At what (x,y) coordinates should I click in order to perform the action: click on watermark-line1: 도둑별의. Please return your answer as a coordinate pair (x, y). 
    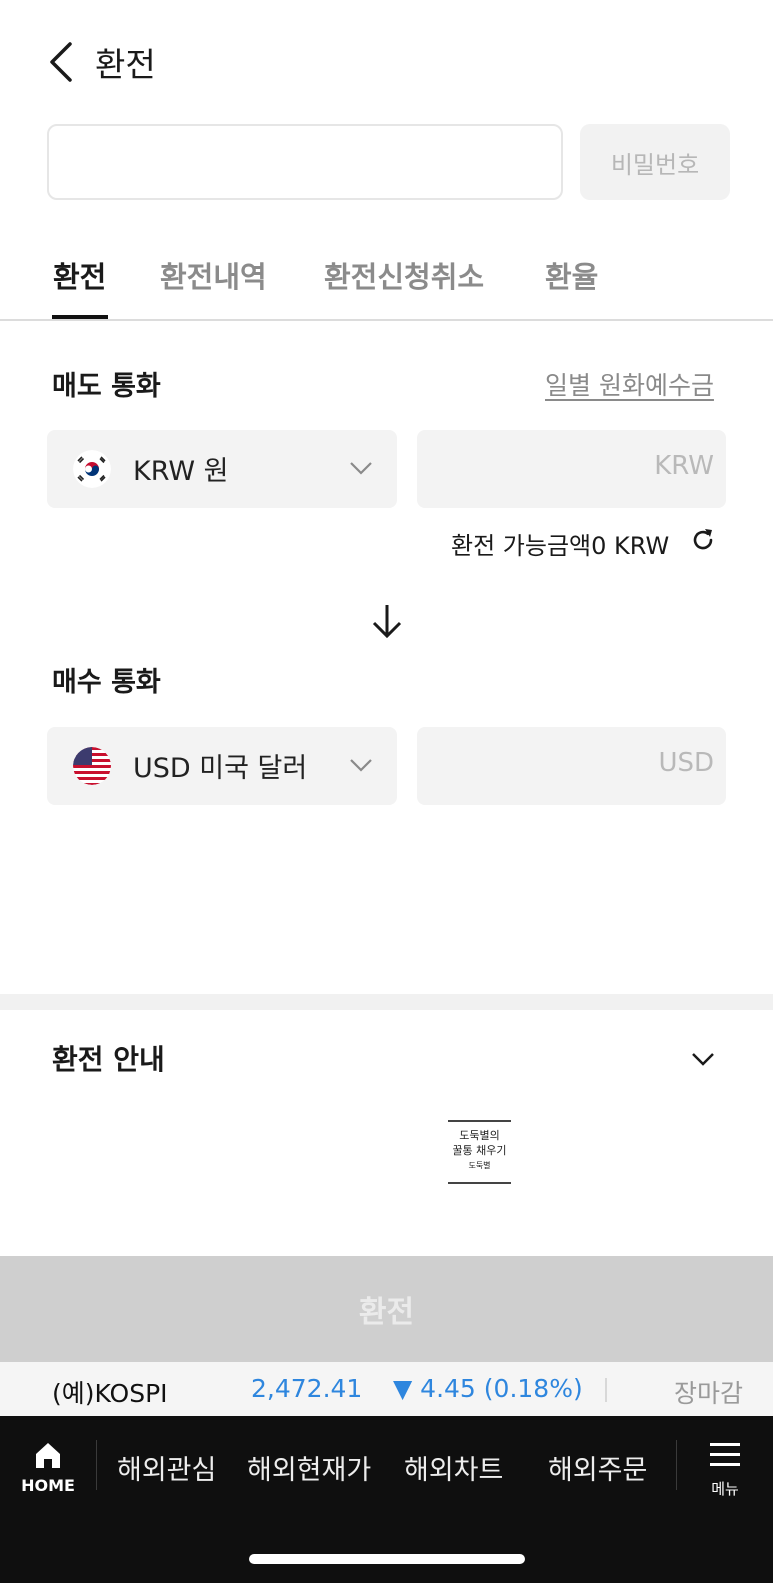
    Looking at the image, I should click on (479, 1135).